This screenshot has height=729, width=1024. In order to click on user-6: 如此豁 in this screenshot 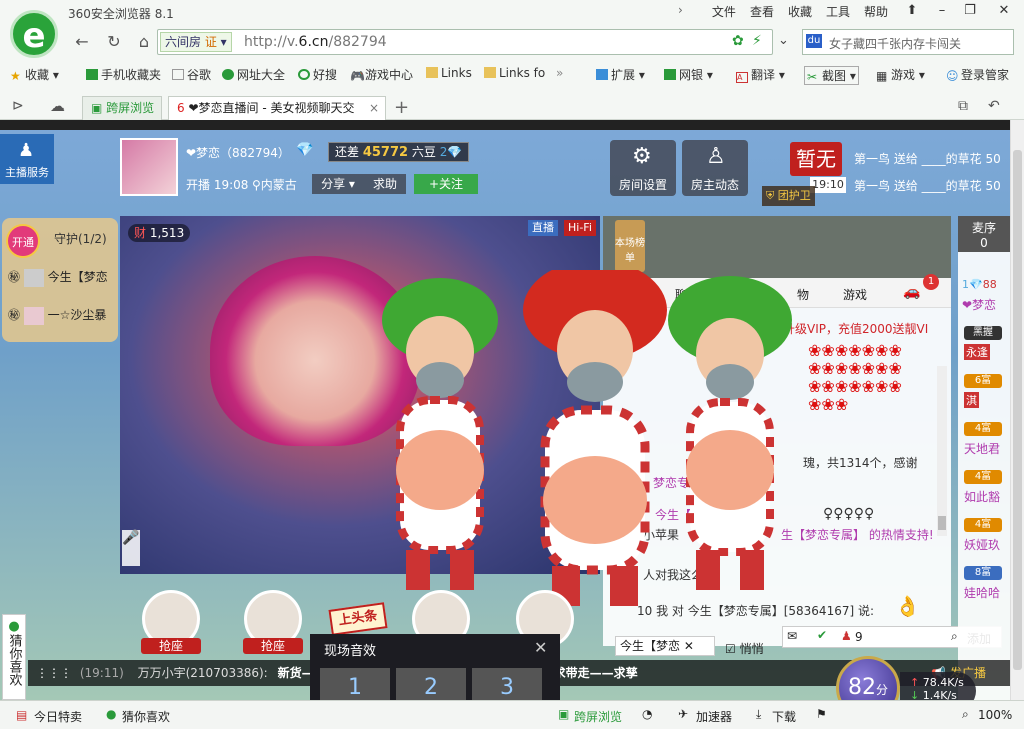, I will do `click(982, 496)`.